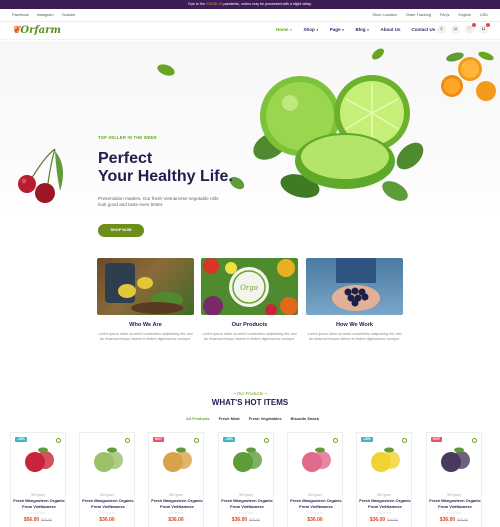 The height and width of the screenshot is (527, 500). What do you see at coordinates (198, 418) in the screenshot?
I see `tab-all-products: All Products` at bounding box center [198, 418].